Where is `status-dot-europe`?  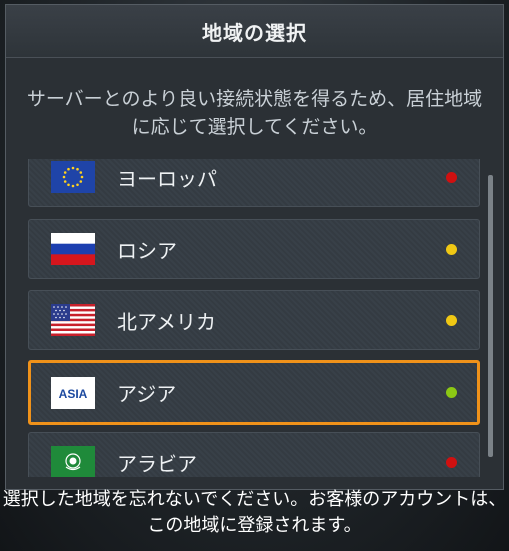 status-dot-europe is located at coordinates (451, 177).